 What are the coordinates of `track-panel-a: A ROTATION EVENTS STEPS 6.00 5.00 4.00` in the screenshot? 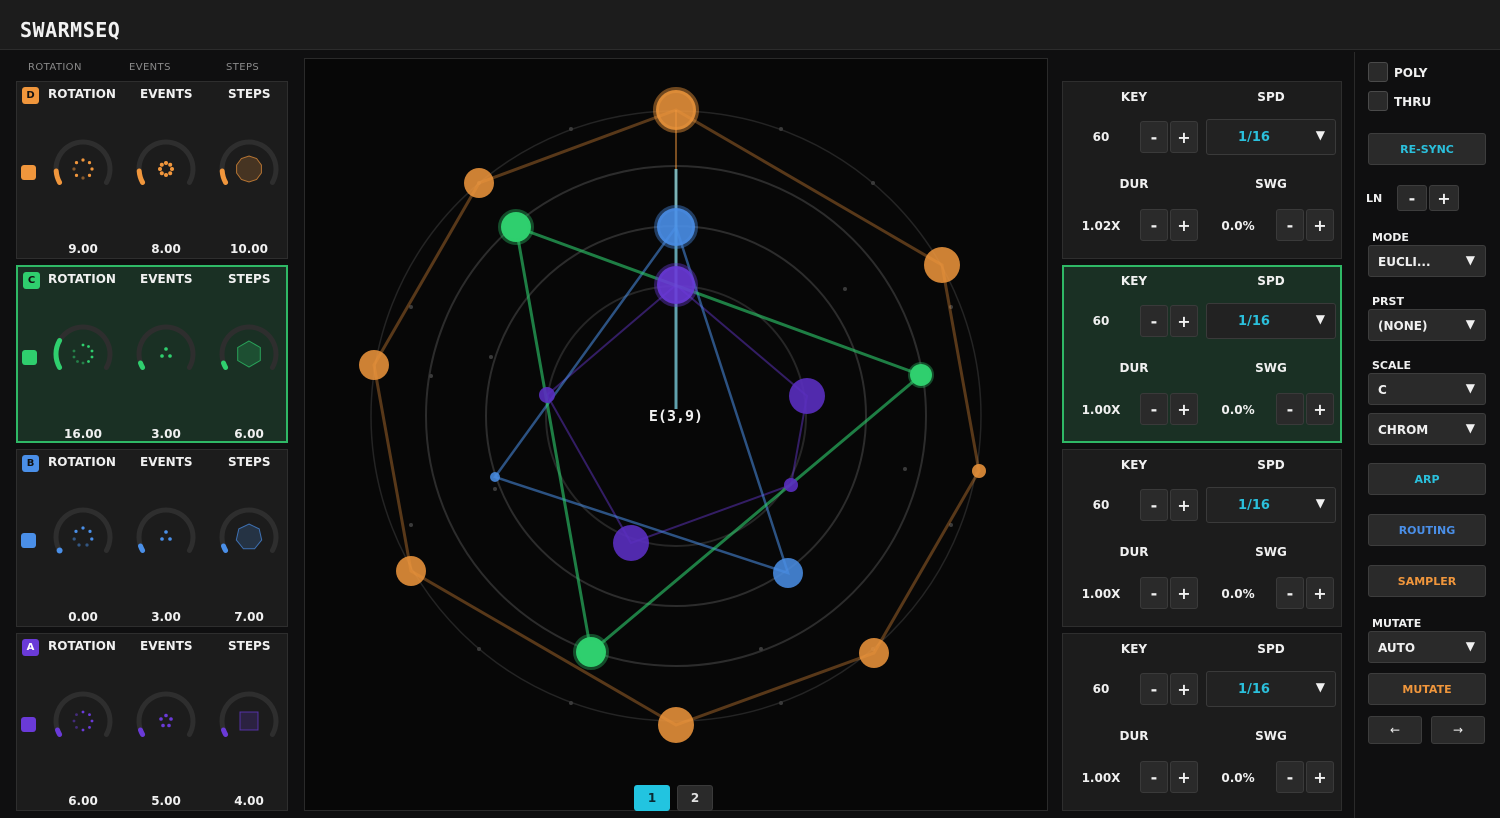 It's located at (152, 722).